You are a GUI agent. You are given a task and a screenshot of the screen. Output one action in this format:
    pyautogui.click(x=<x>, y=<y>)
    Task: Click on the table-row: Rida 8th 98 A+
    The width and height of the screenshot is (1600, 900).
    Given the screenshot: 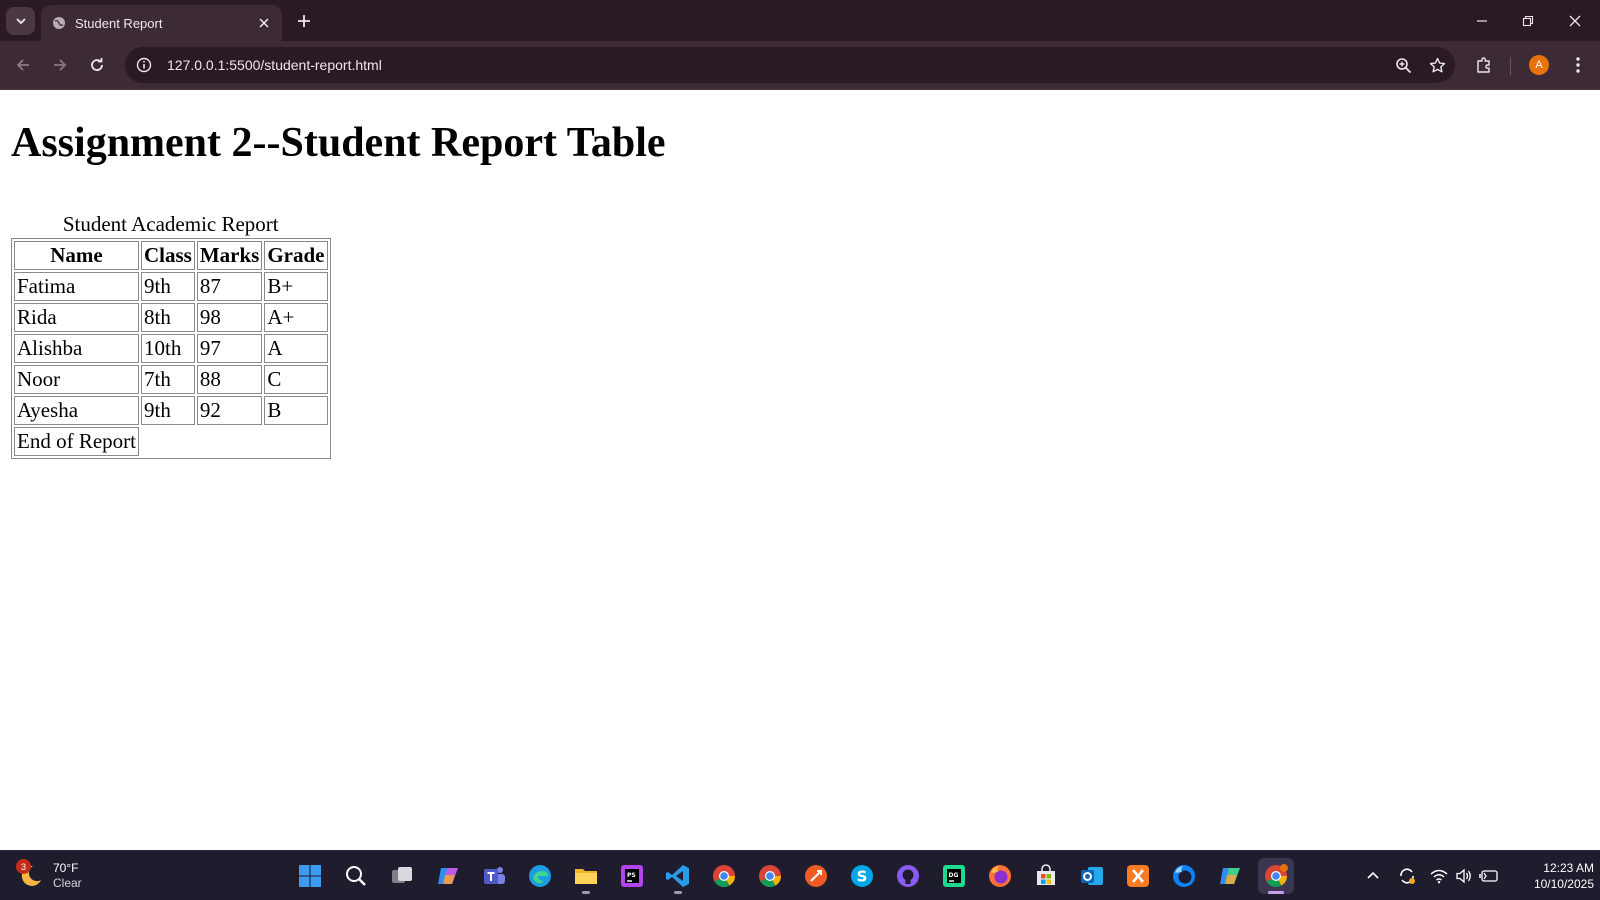 What is the action you would take?
    pyautogui.click(x=171, y=317)
    